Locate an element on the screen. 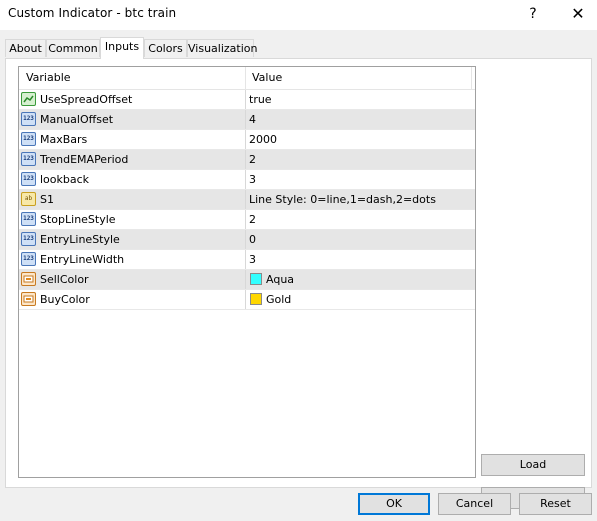  variable-cell: 123 lookback is located at coordinates (132, 179).